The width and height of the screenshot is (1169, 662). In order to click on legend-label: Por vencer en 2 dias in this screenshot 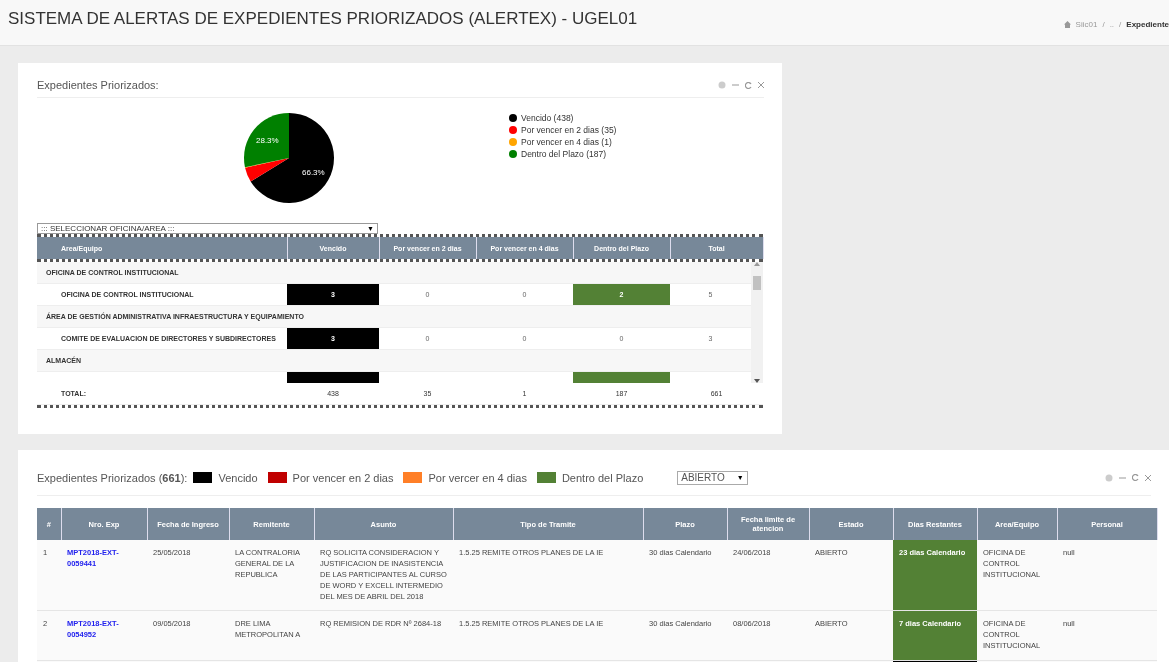, I will do `click(343, 477)`.